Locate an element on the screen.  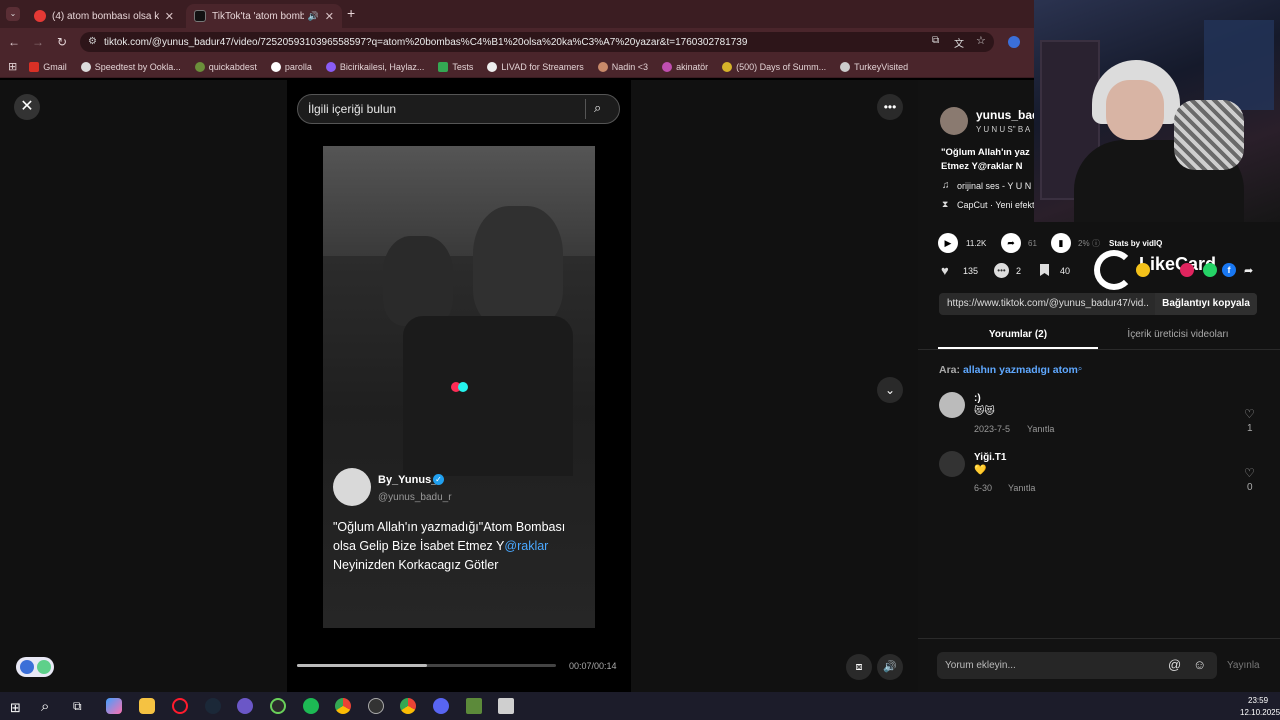
apps-icon: ⊞ is located at coordinates (12, 66).